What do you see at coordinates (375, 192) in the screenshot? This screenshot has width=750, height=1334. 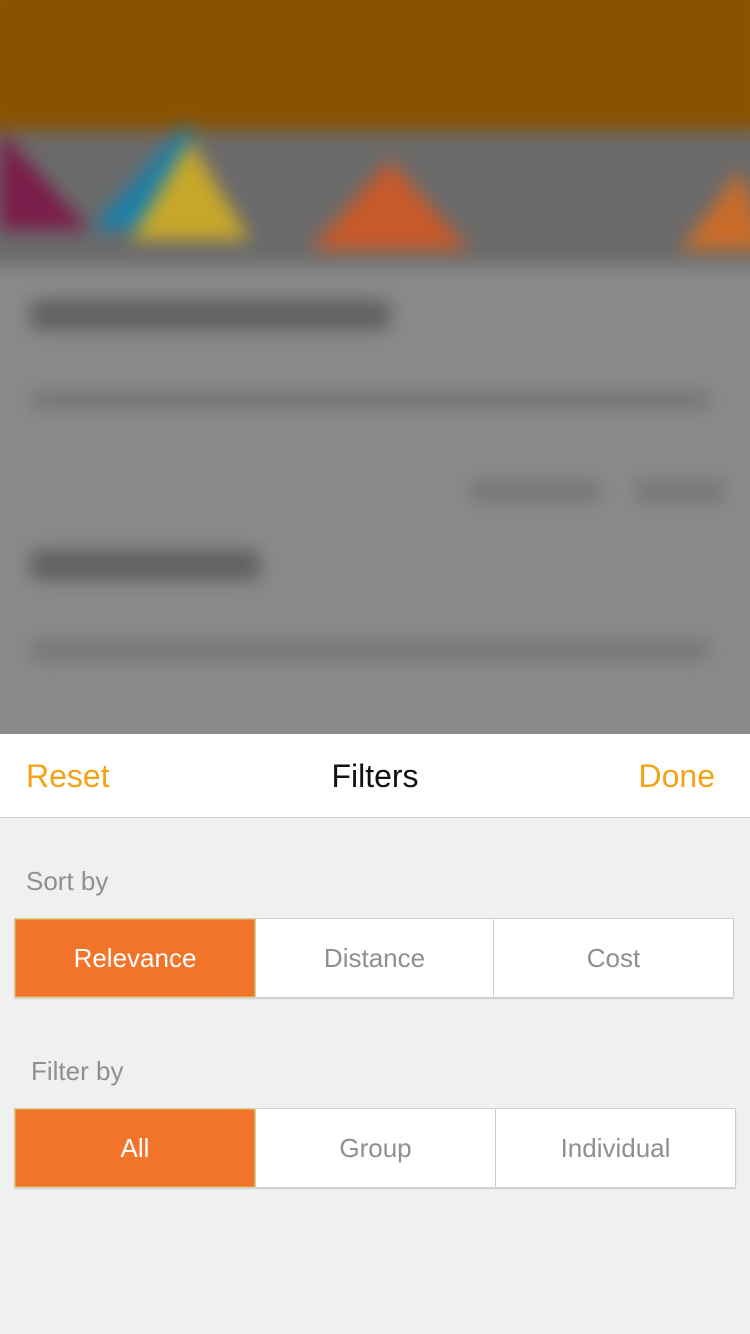 I see `background-hero-image` at bounding box center [375, 192].